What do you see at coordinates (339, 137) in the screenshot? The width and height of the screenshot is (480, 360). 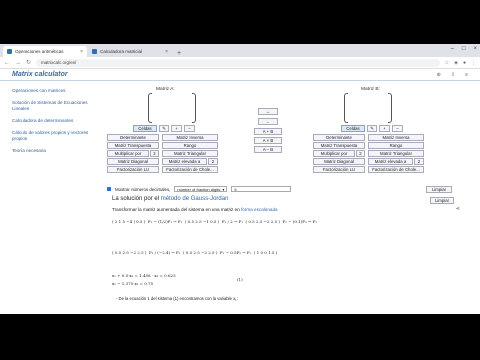 I see `b-determinant-button: Determinante` at bounding box center [339, 137].